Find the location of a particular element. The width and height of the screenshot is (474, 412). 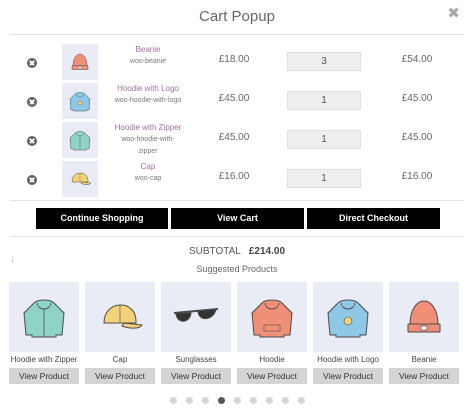

suggested-product: Sunglasses View Product is located at coordinates (196, 333).